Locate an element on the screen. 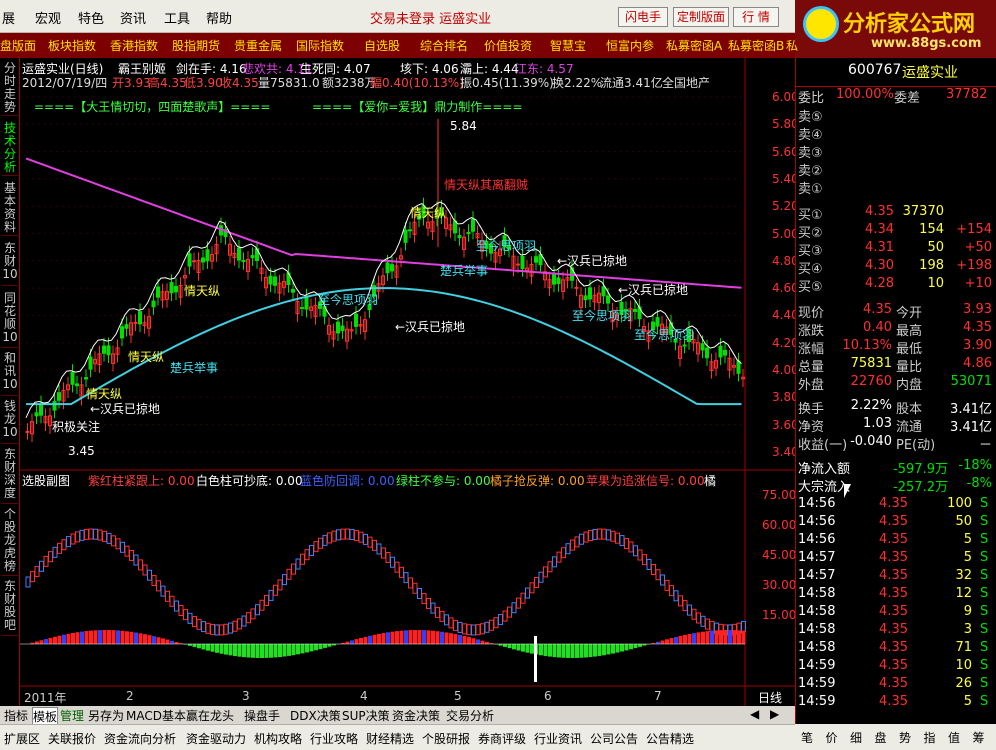 The width and height of the screenshot is (996, 750). status-tab: 行业资讯 is located at coordinates (558, 738).